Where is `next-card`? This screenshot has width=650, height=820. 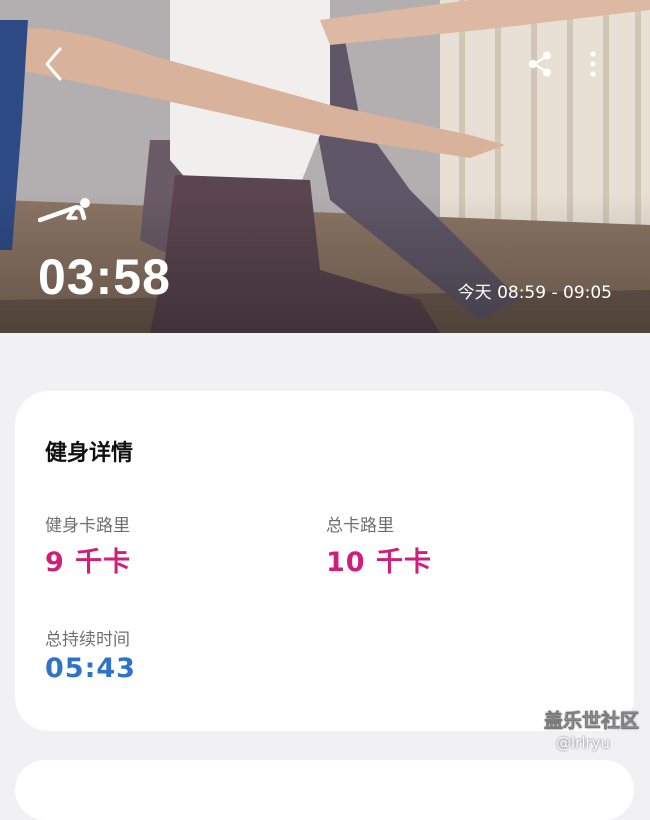
next-card is located at coordinates (324, 790).